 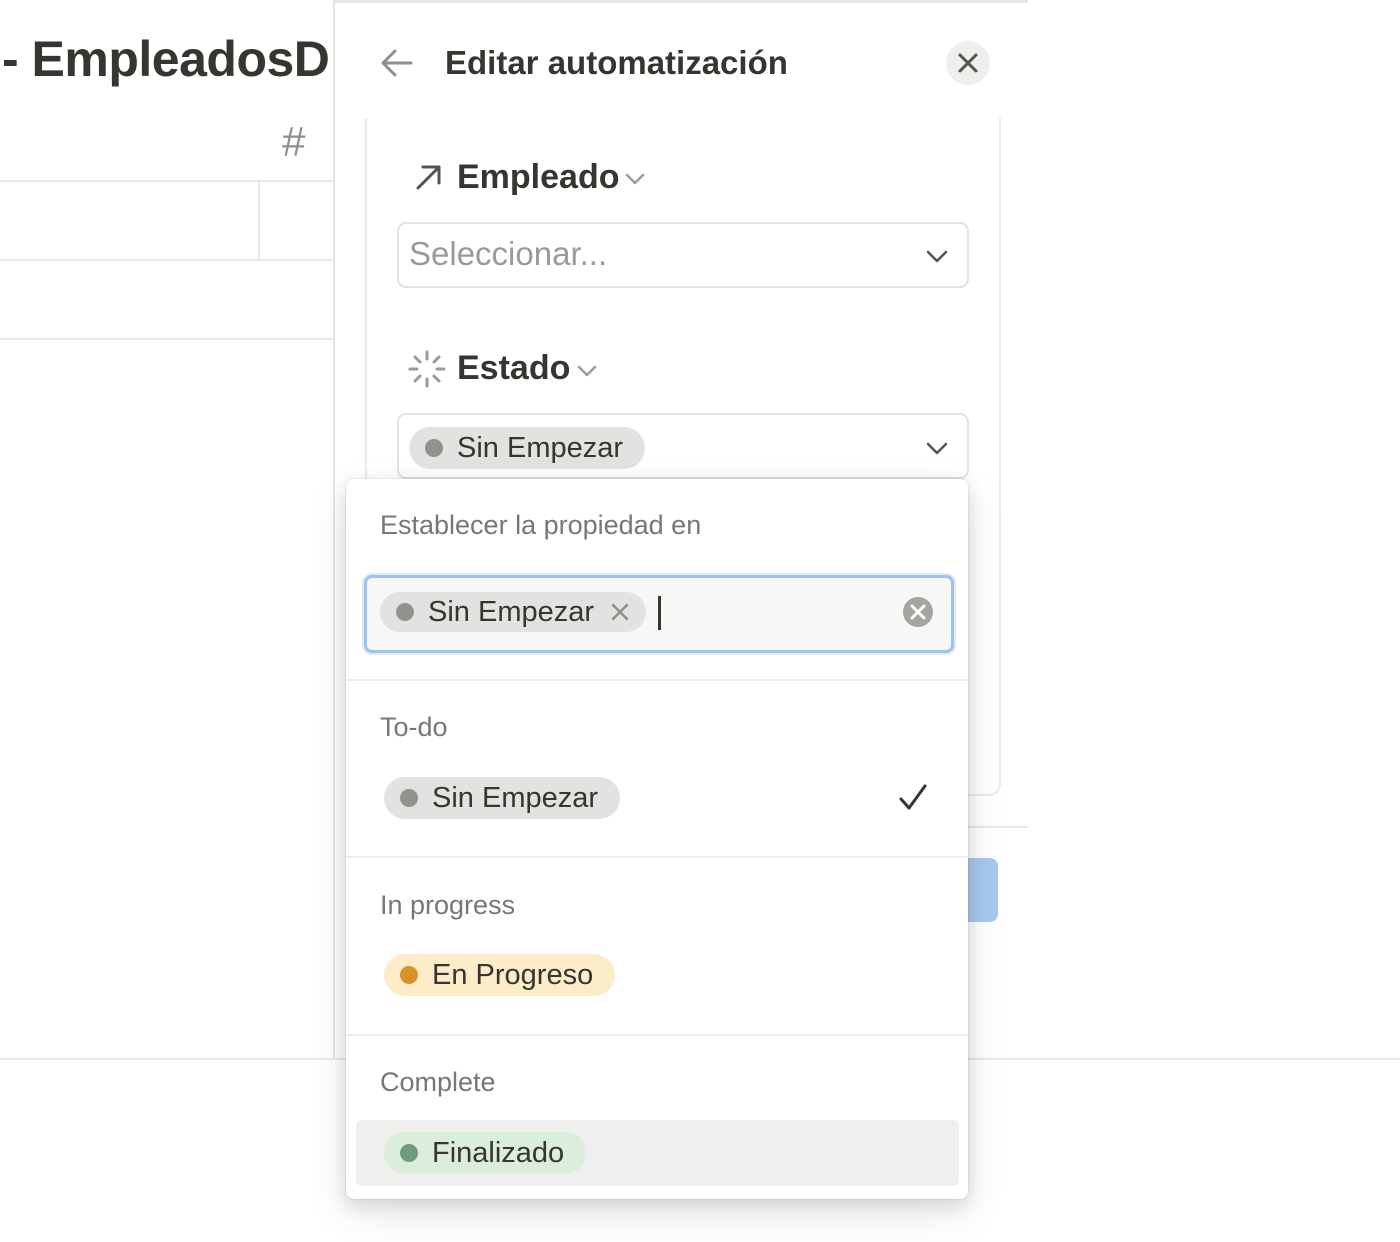 I want to click on number-column-icon: #, so click(x=294, y=141).